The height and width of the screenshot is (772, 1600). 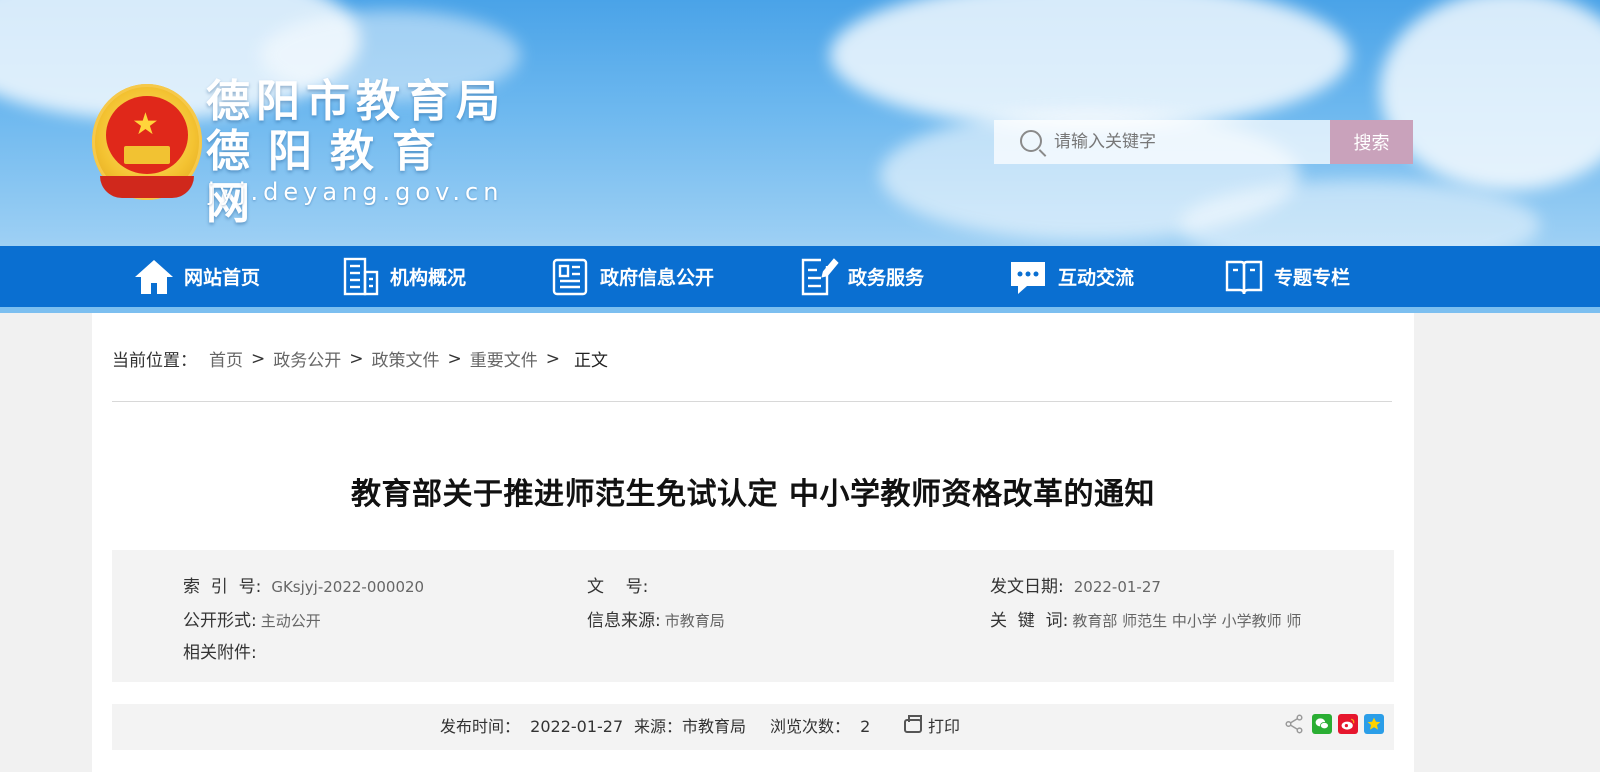 What do you see at coordinates (752, 401) in the screenshot?
I see `divider` at bounding box center [752, 401].